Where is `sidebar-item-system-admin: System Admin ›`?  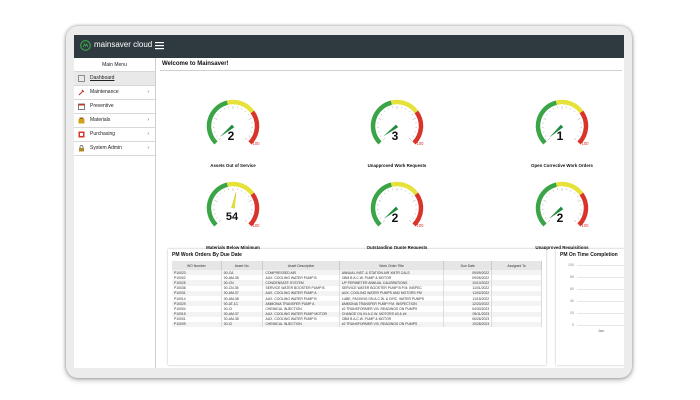
sidebar-item-system-admin: System Admin › is located at coordinates (114, 149).